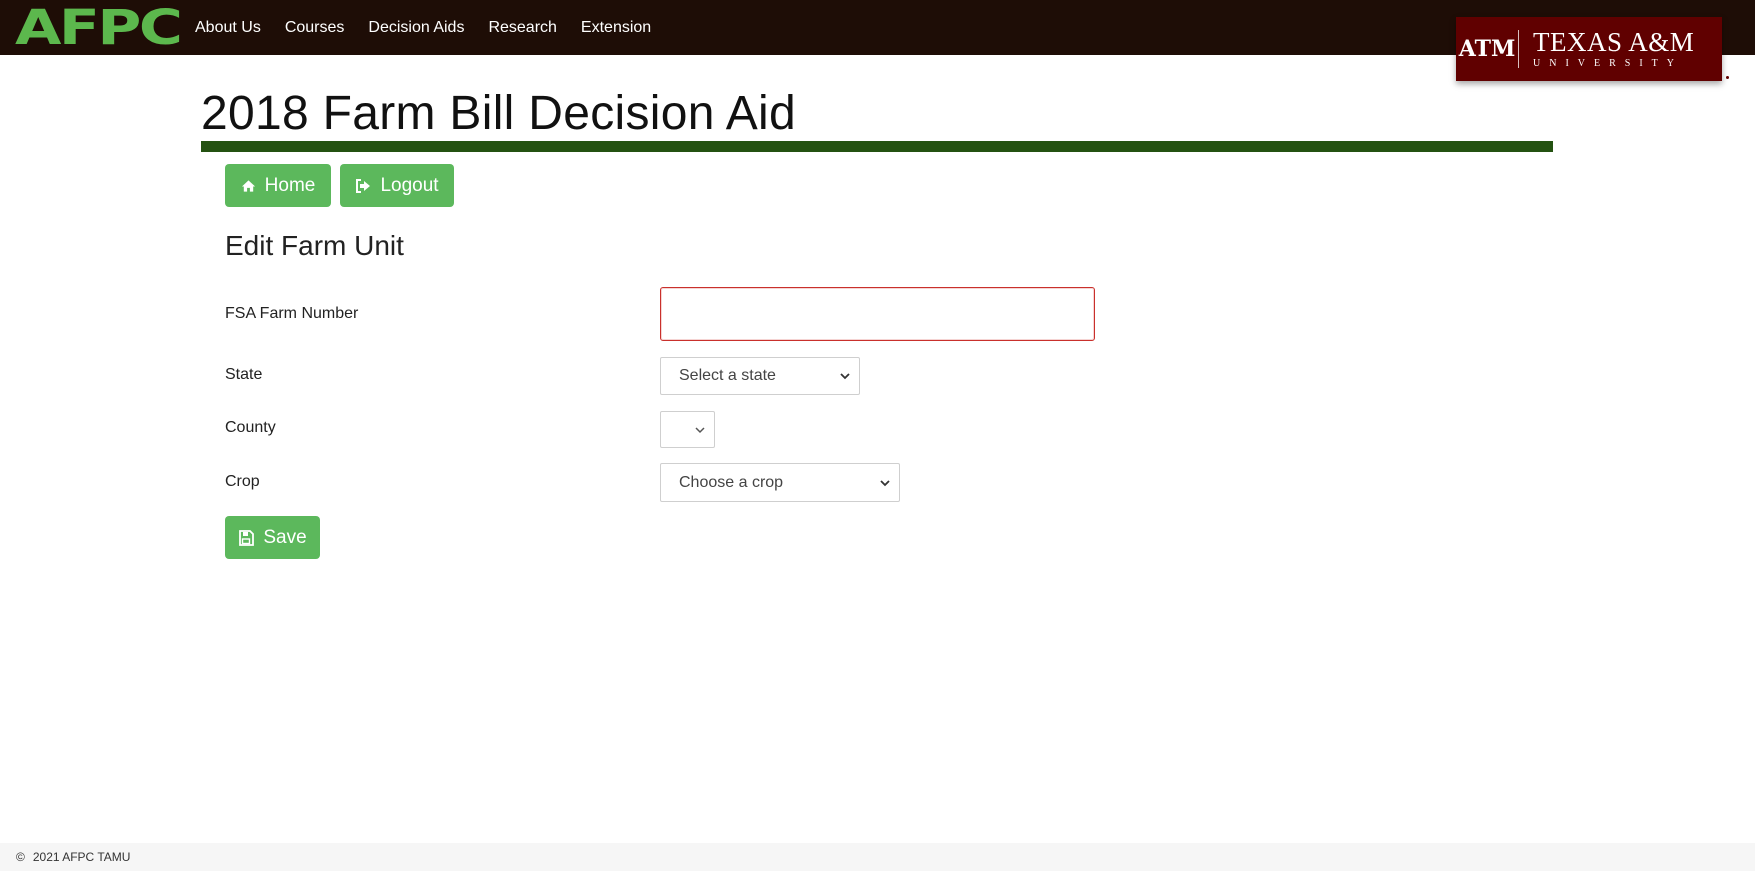 The width and height of the screenshot is (1755, 871). Describe the element at coordinates (81, 857) in the screenshot. I see `footer-text: 2021 AFPC TAMU` at that location.